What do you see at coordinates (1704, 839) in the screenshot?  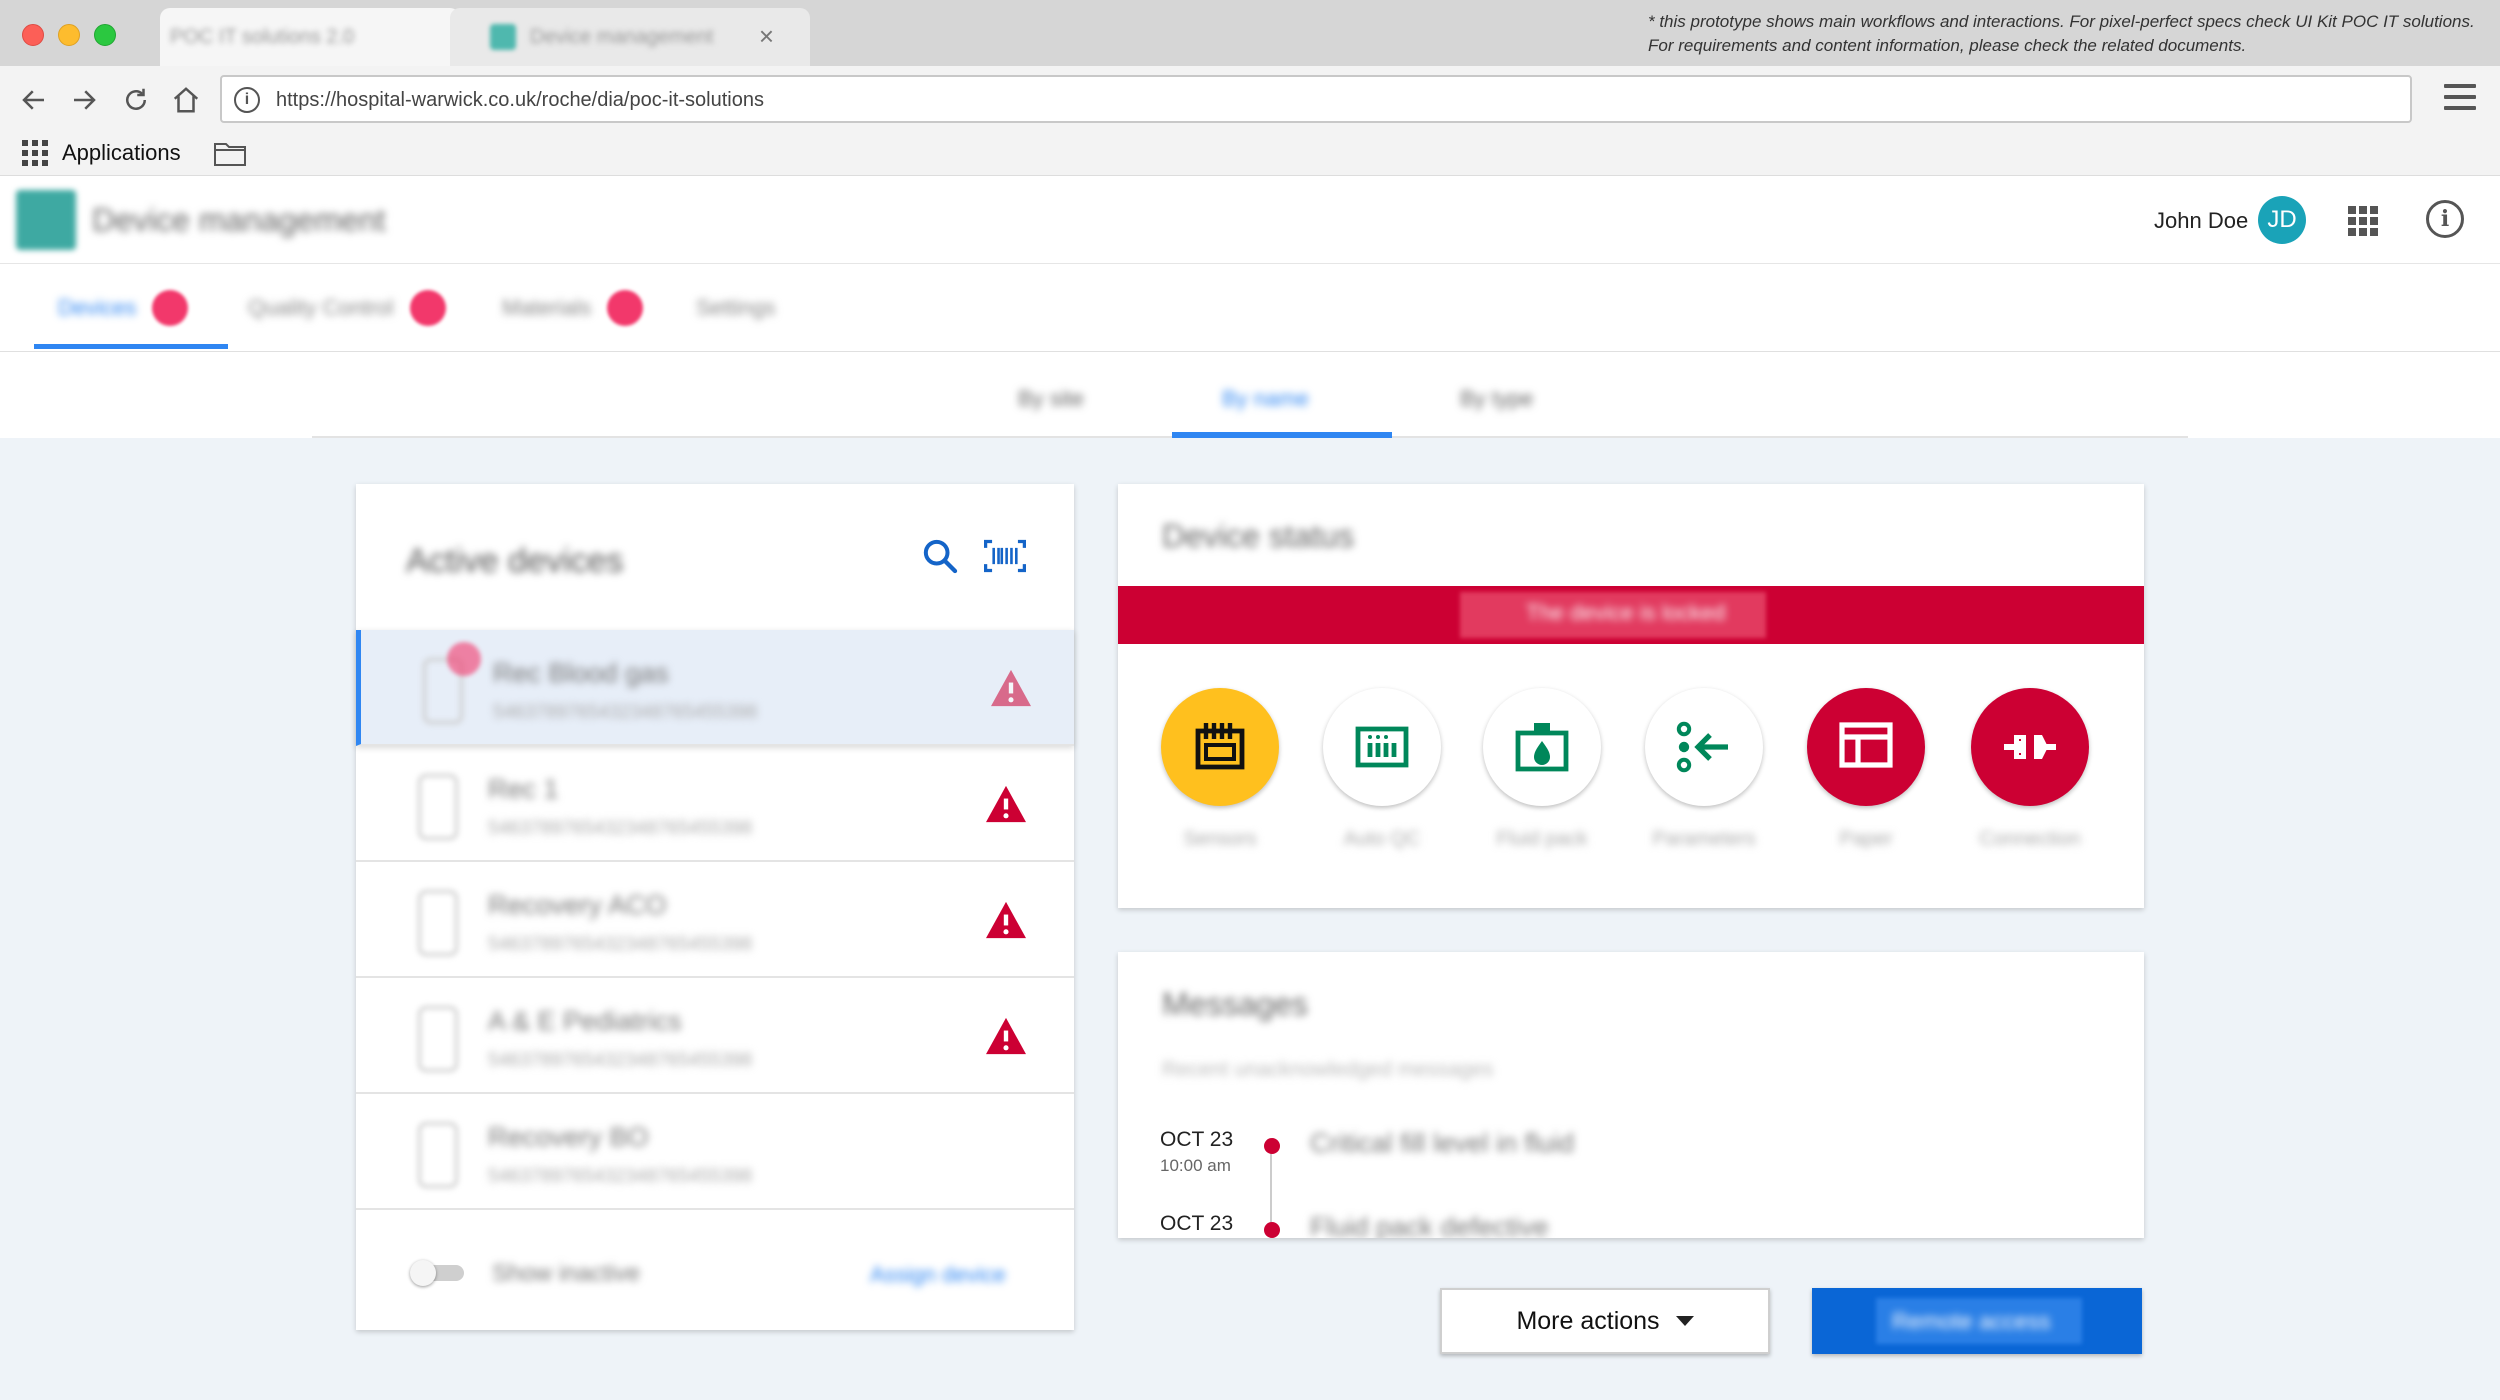 I see `status-label: Parameters` at bounding box center [1704, 839].